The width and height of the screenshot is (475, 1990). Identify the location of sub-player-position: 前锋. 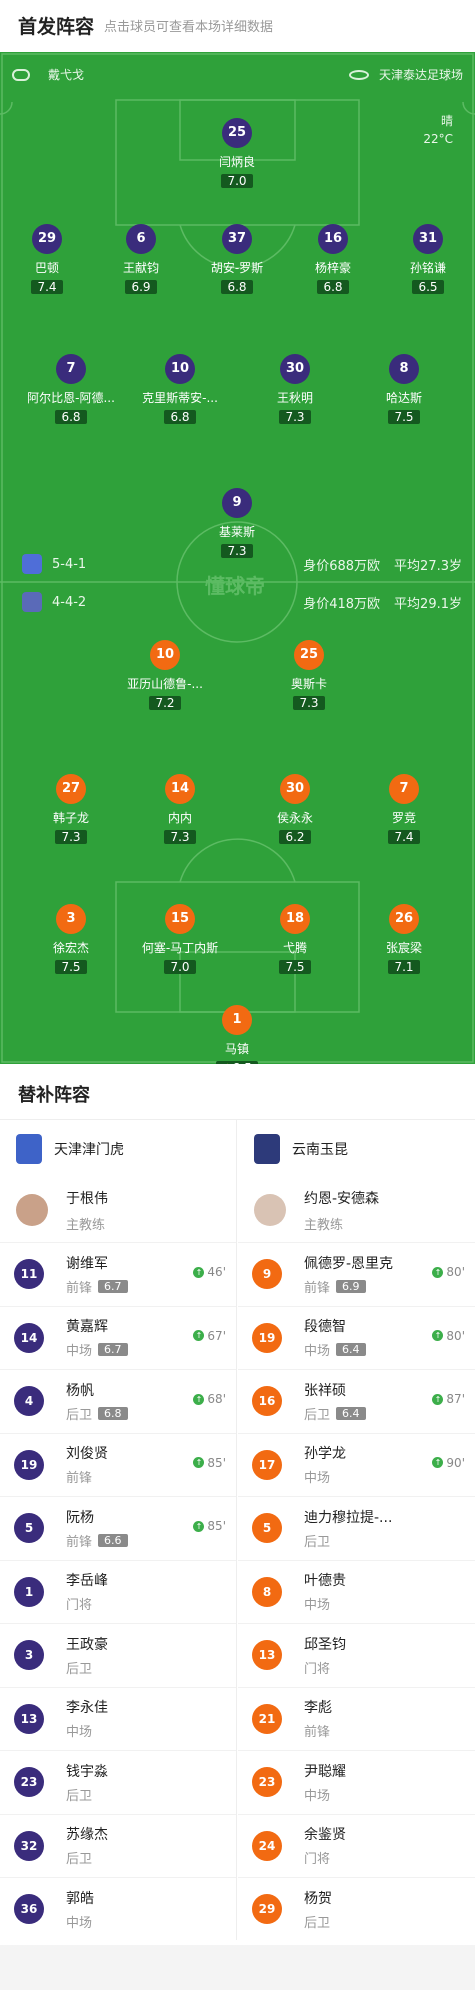
(317, 1733).